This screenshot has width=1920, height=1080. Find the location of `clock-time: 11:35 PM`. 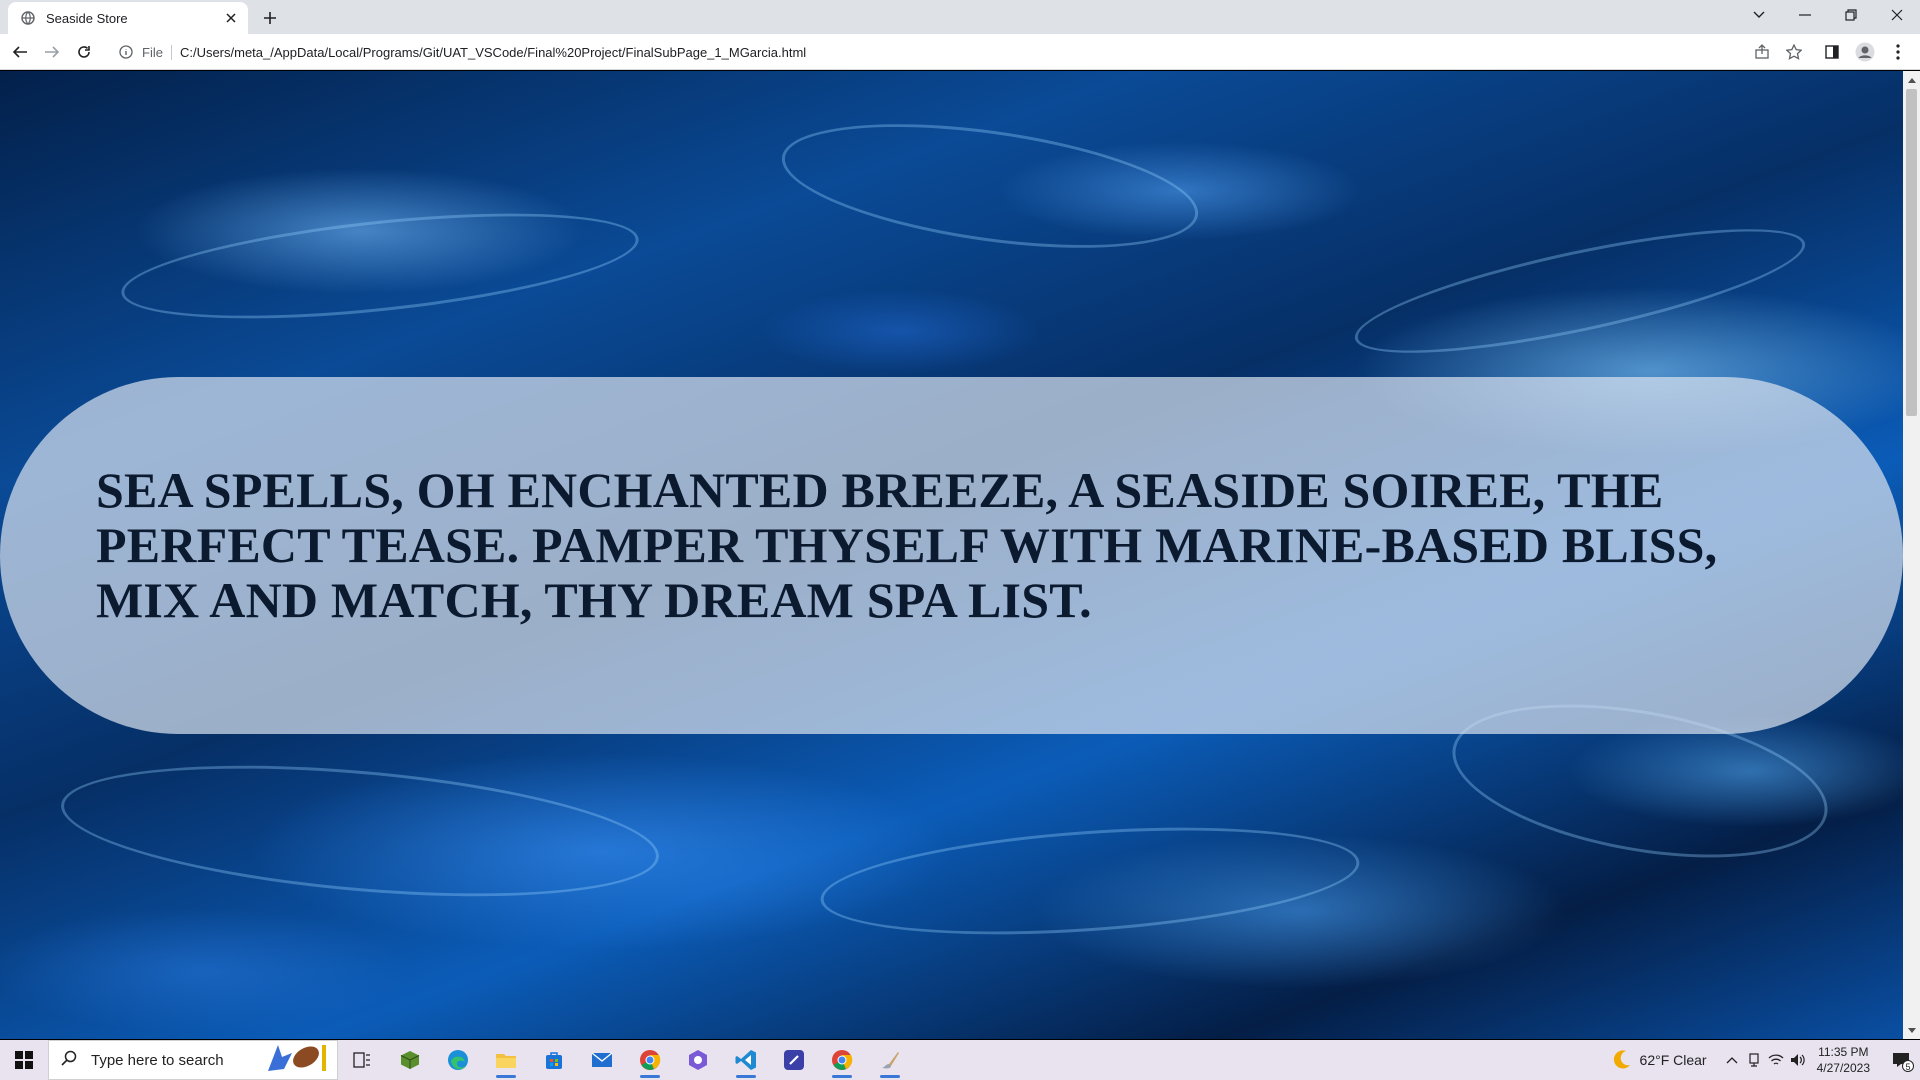

clock-time: 11:35 PM is located at coordinates (1843, 1052).